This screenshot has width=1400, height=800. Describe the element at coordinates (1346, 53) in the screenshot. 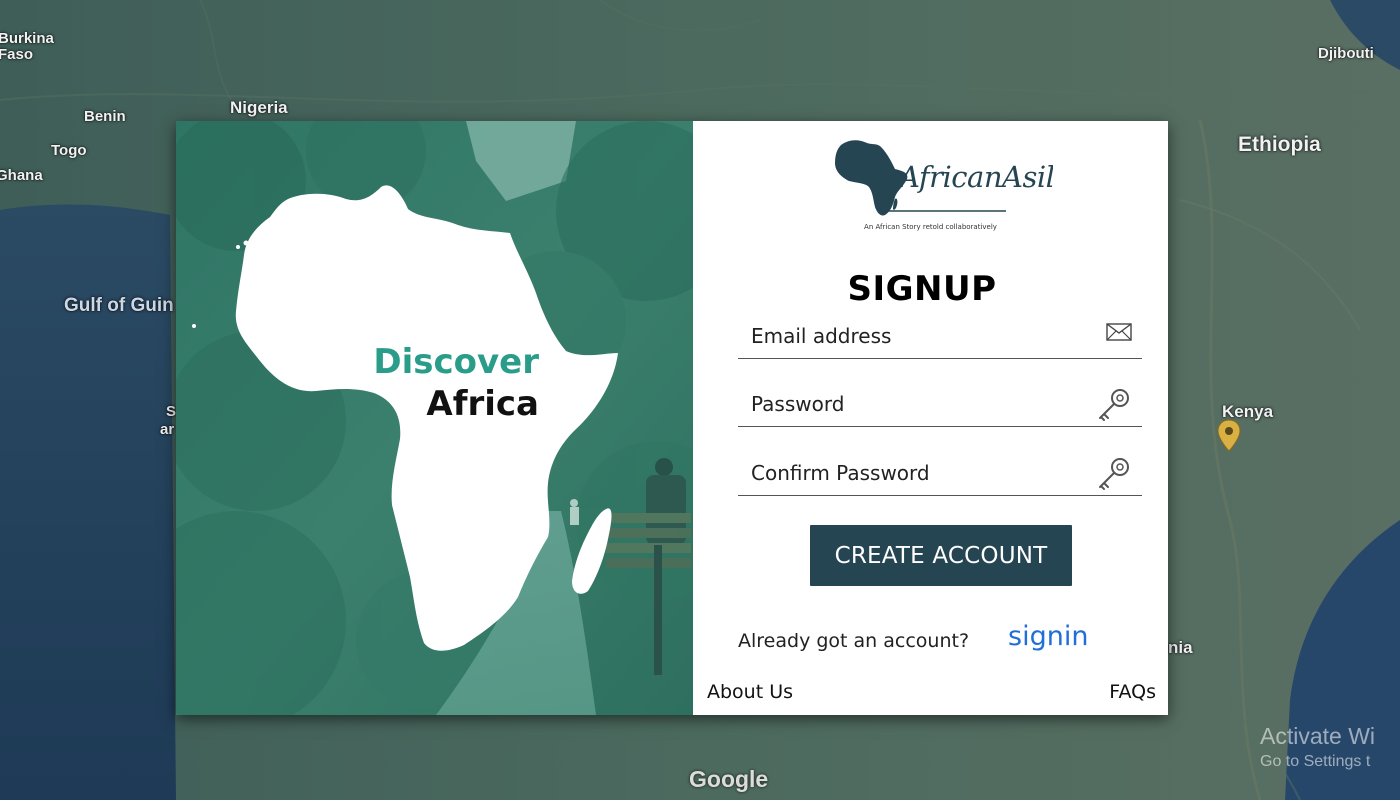

I see `map-label-djibouti: Djibouti` at that location.